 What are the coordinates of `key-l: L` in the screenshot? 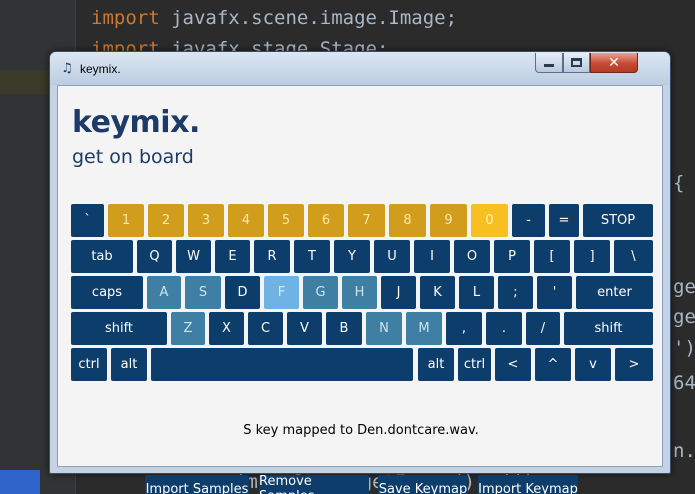 It's located at (476, 292).